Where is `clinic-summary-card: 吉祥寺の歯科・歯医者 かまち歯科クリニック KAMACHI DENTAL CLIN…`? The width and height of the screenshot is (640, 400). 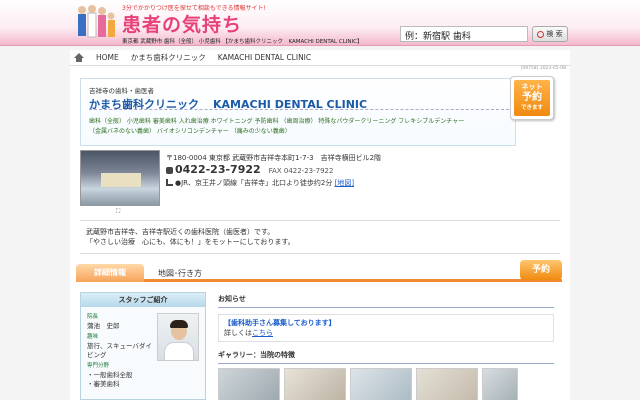
clinic-summary-card: 吉祥寺の歯科・歯医者 かまち歯科クリニック KAMACHI DENTAL CLIN… is located at coordinates (298, 112).